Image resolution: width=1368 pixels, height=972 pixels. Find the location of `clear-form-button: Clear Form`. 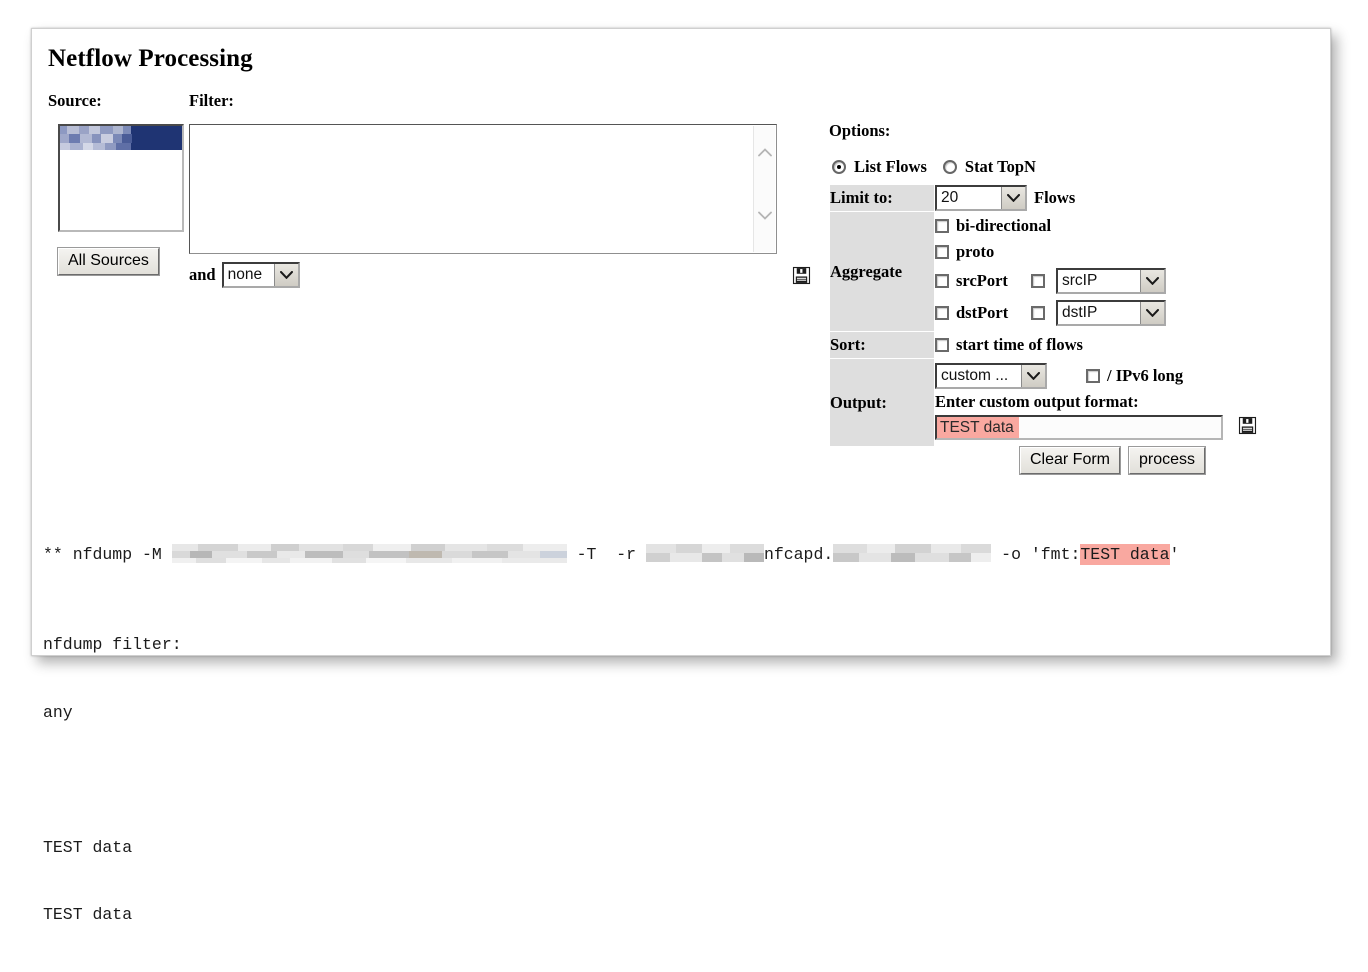

clear-form-button: Clear Form is located at coordinates (1070, 460).